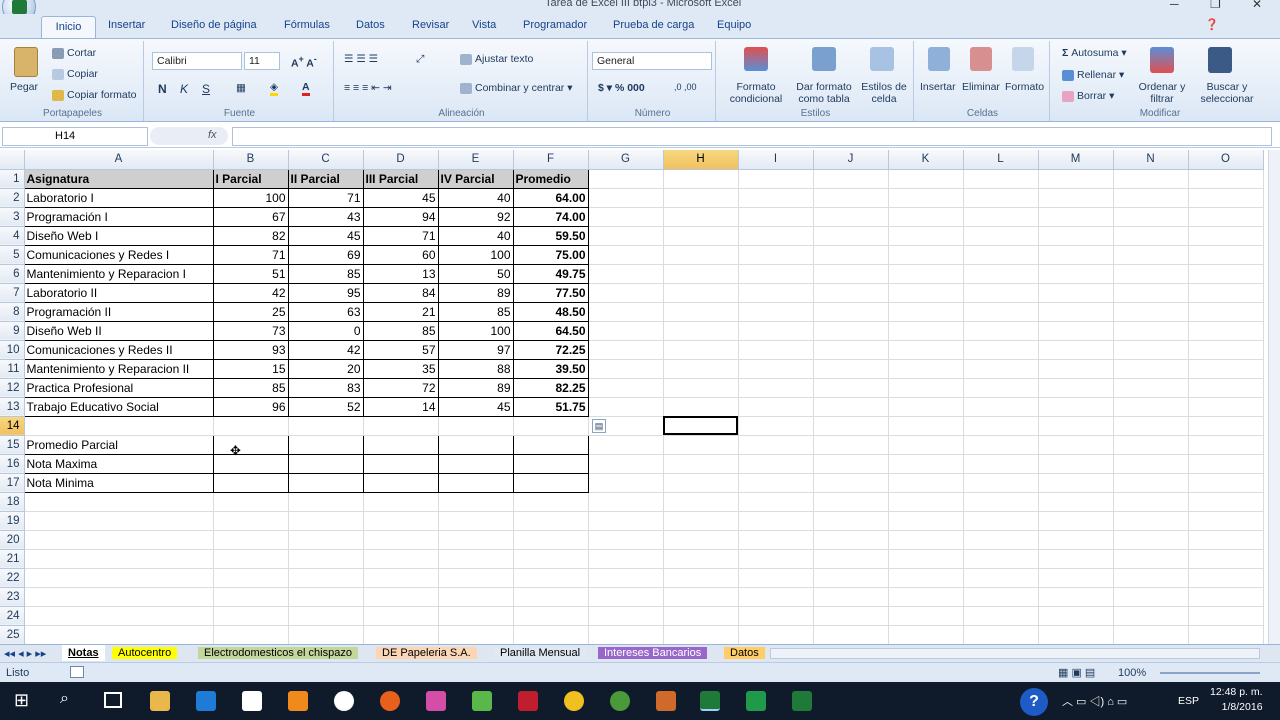 The height and width of the screenshot is (720, 1280). I want to click on cell: 35, so click(400, 368).